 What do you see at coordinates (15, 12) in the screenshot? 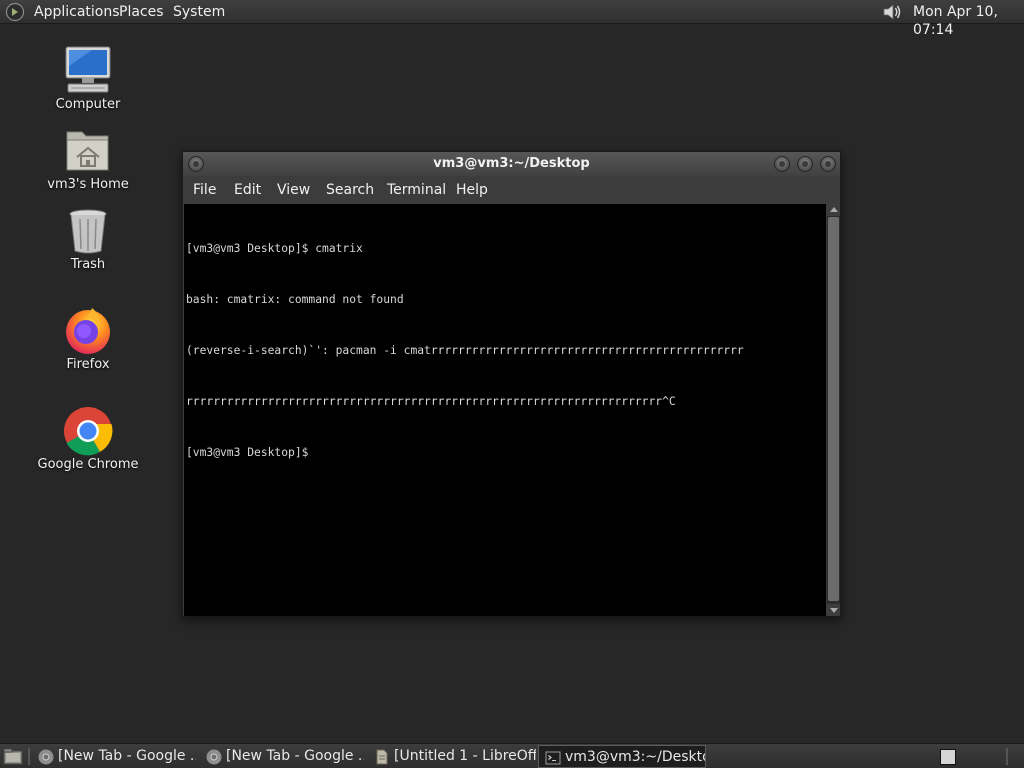
I see `gnome-foot-icon` at bounding box center [15, 12].